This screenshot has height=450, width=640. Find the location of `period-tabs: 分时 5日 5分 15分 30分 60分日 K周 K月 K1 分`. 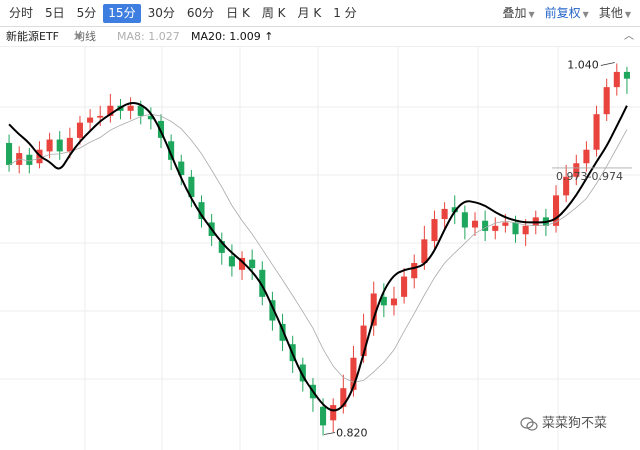

period-tabs: 分时 5日 5分 15分 30分 60分日 K周 K月 K1 分 is located at coordinates (184, 13).